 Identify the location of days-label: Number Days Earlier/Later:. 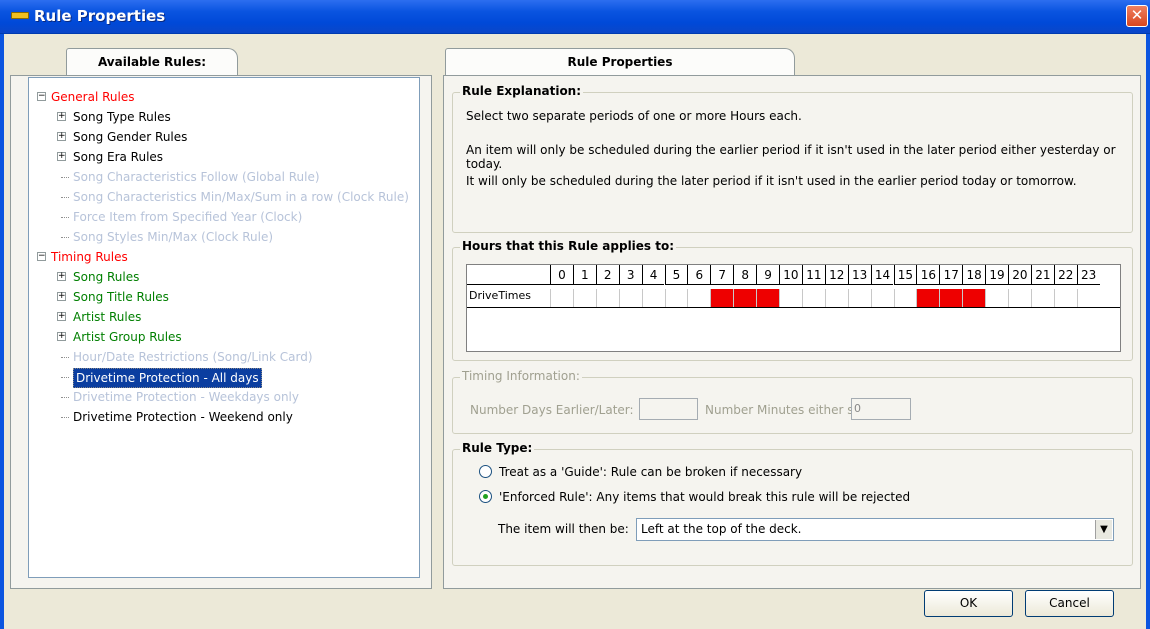
(552, 410).